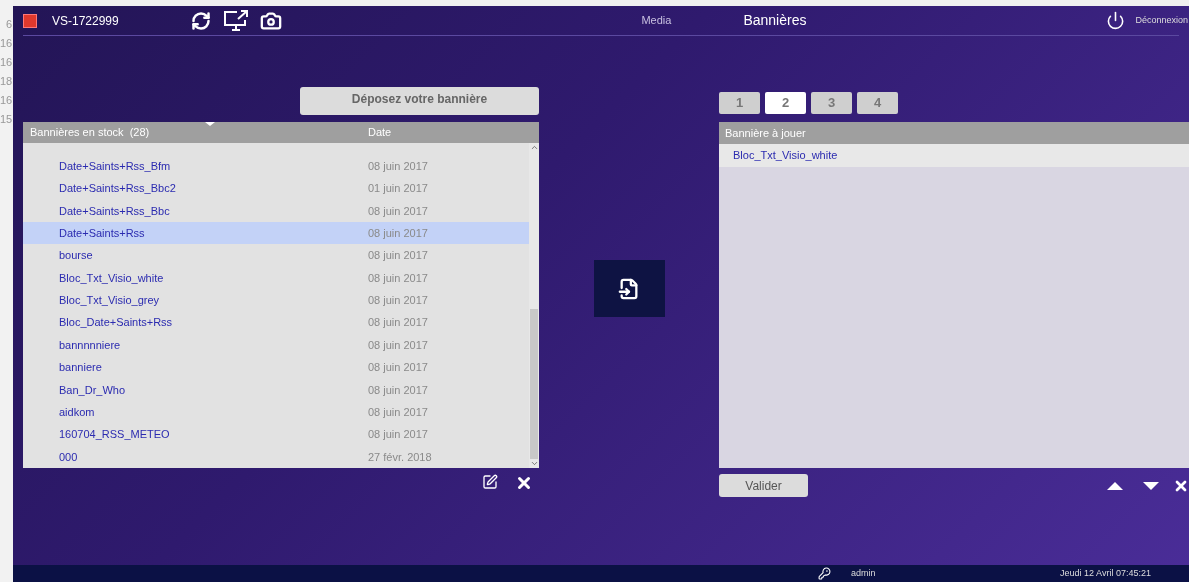  I want to click on banner-name: Date+Saints+Rss, so click(102, 233).